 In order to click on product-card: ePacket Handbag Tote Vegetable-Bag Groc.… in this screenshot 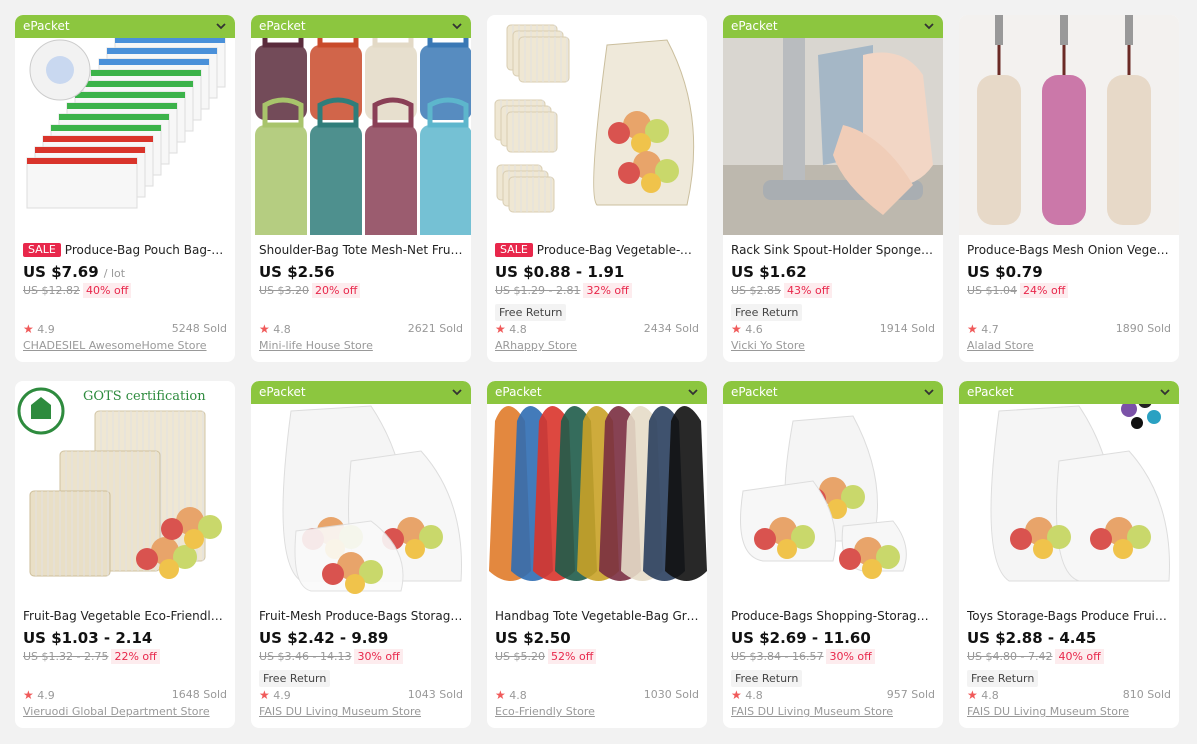, I will do `click(597, 554)`.